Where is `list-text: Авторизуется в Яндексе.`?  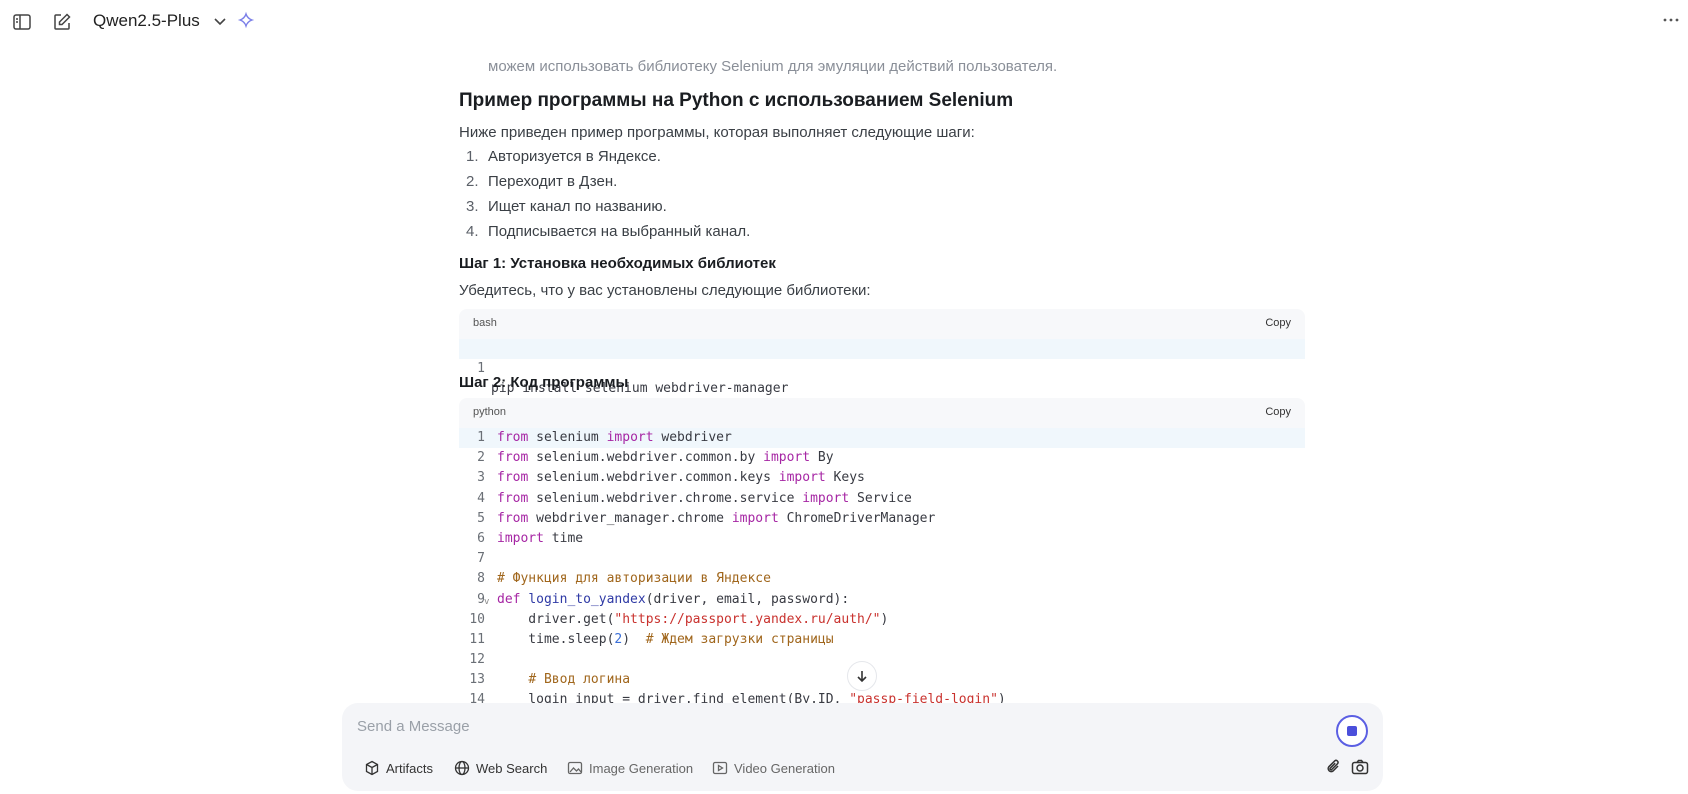
list-text: Авторизуется в Яндексе. is located at coordinates (574, 156).